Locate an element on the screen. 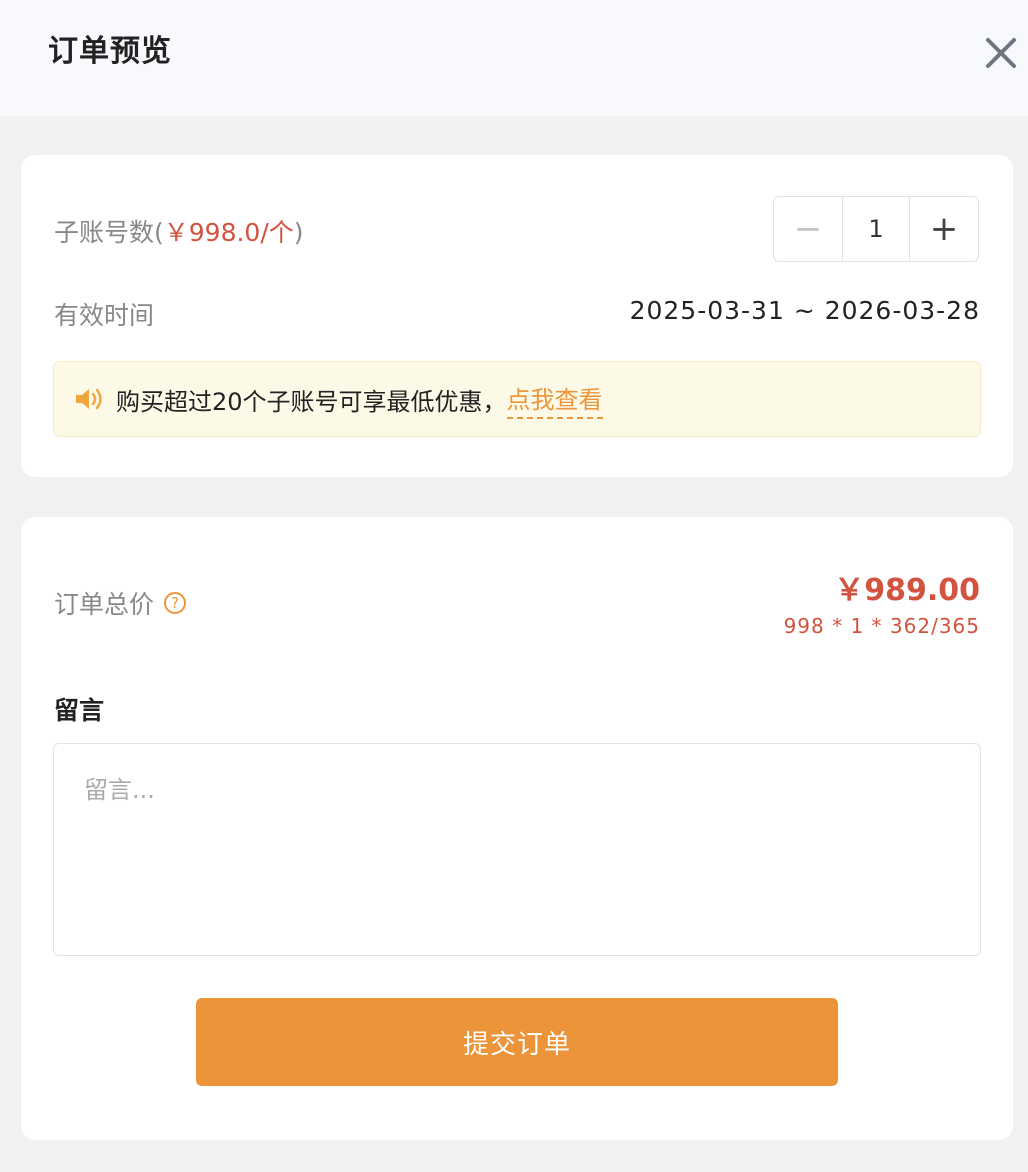  help-icon: ? is located at coordinates (175, 603).